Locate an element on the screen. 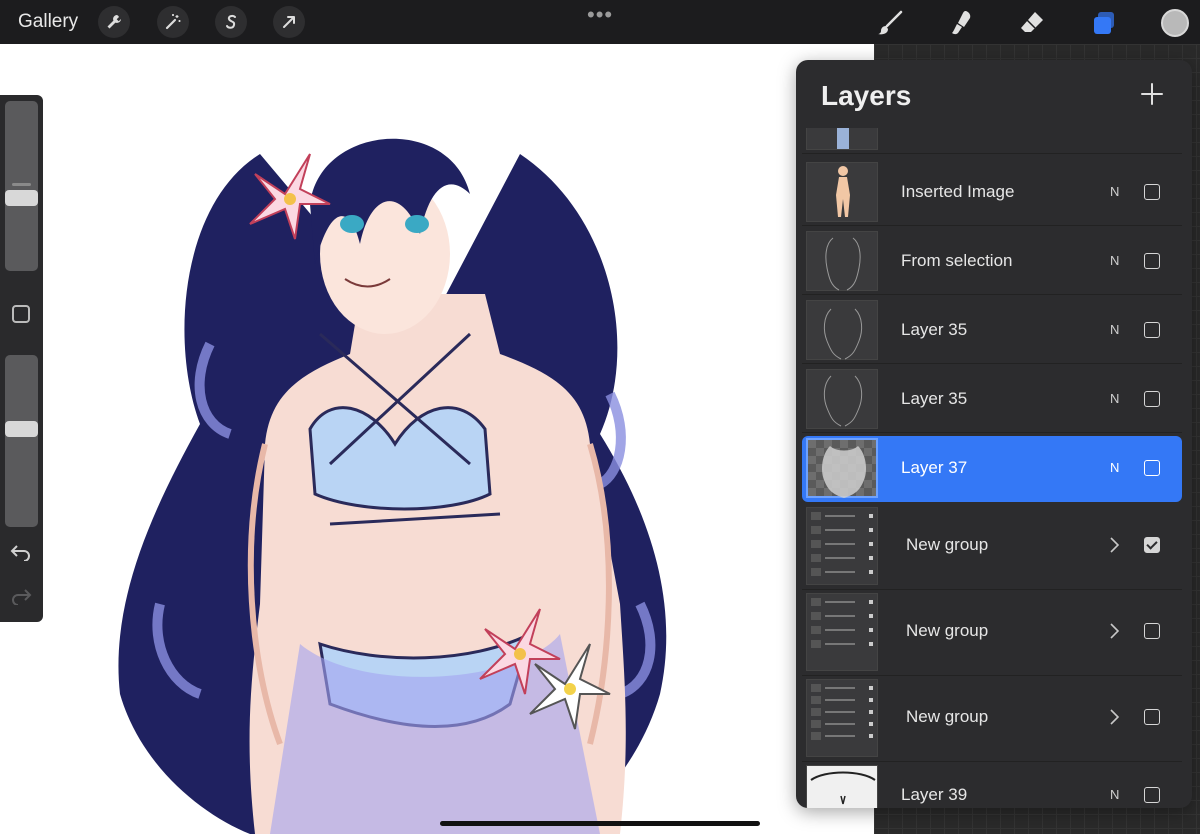 The height and width of the screenshot is (834, 1200). layer-row: From selection N is located at coordinates (992, 262).